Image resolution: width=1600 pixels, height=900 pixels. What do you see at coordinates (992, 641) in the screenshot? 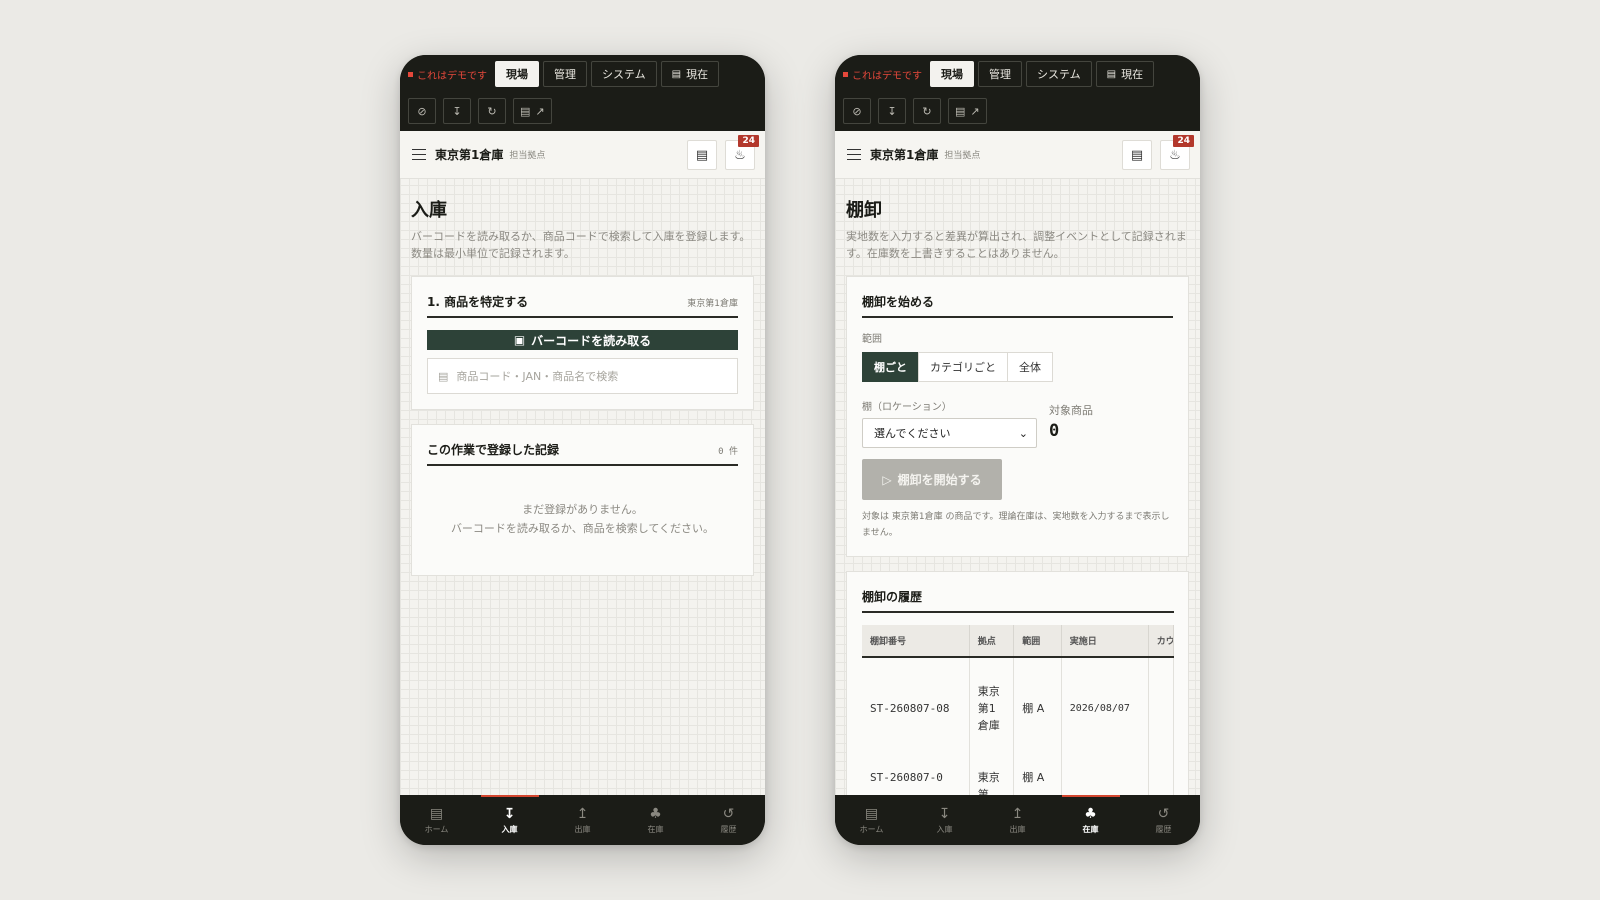
I see `col-header: 拠点` at bounding box center [992, 641].